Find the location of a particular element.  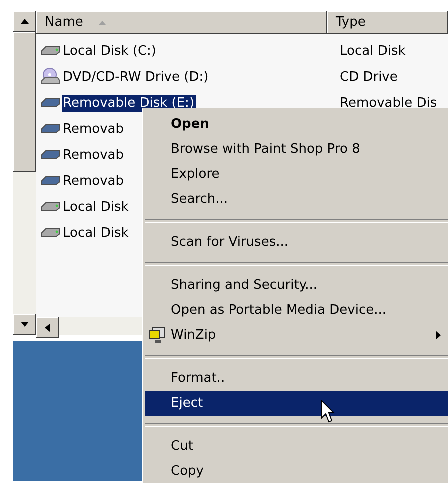

drive-type: CD Drive is located at coordinates (368, 77).